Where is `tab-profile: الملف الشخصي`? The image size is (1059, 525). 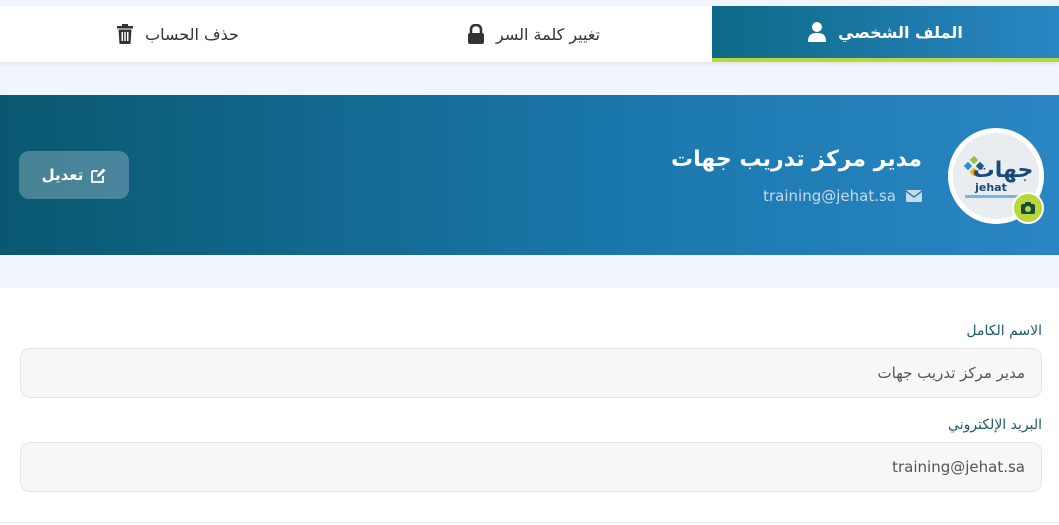 tab-profile: الملف الشخصي is located at coordinates (885, 34).